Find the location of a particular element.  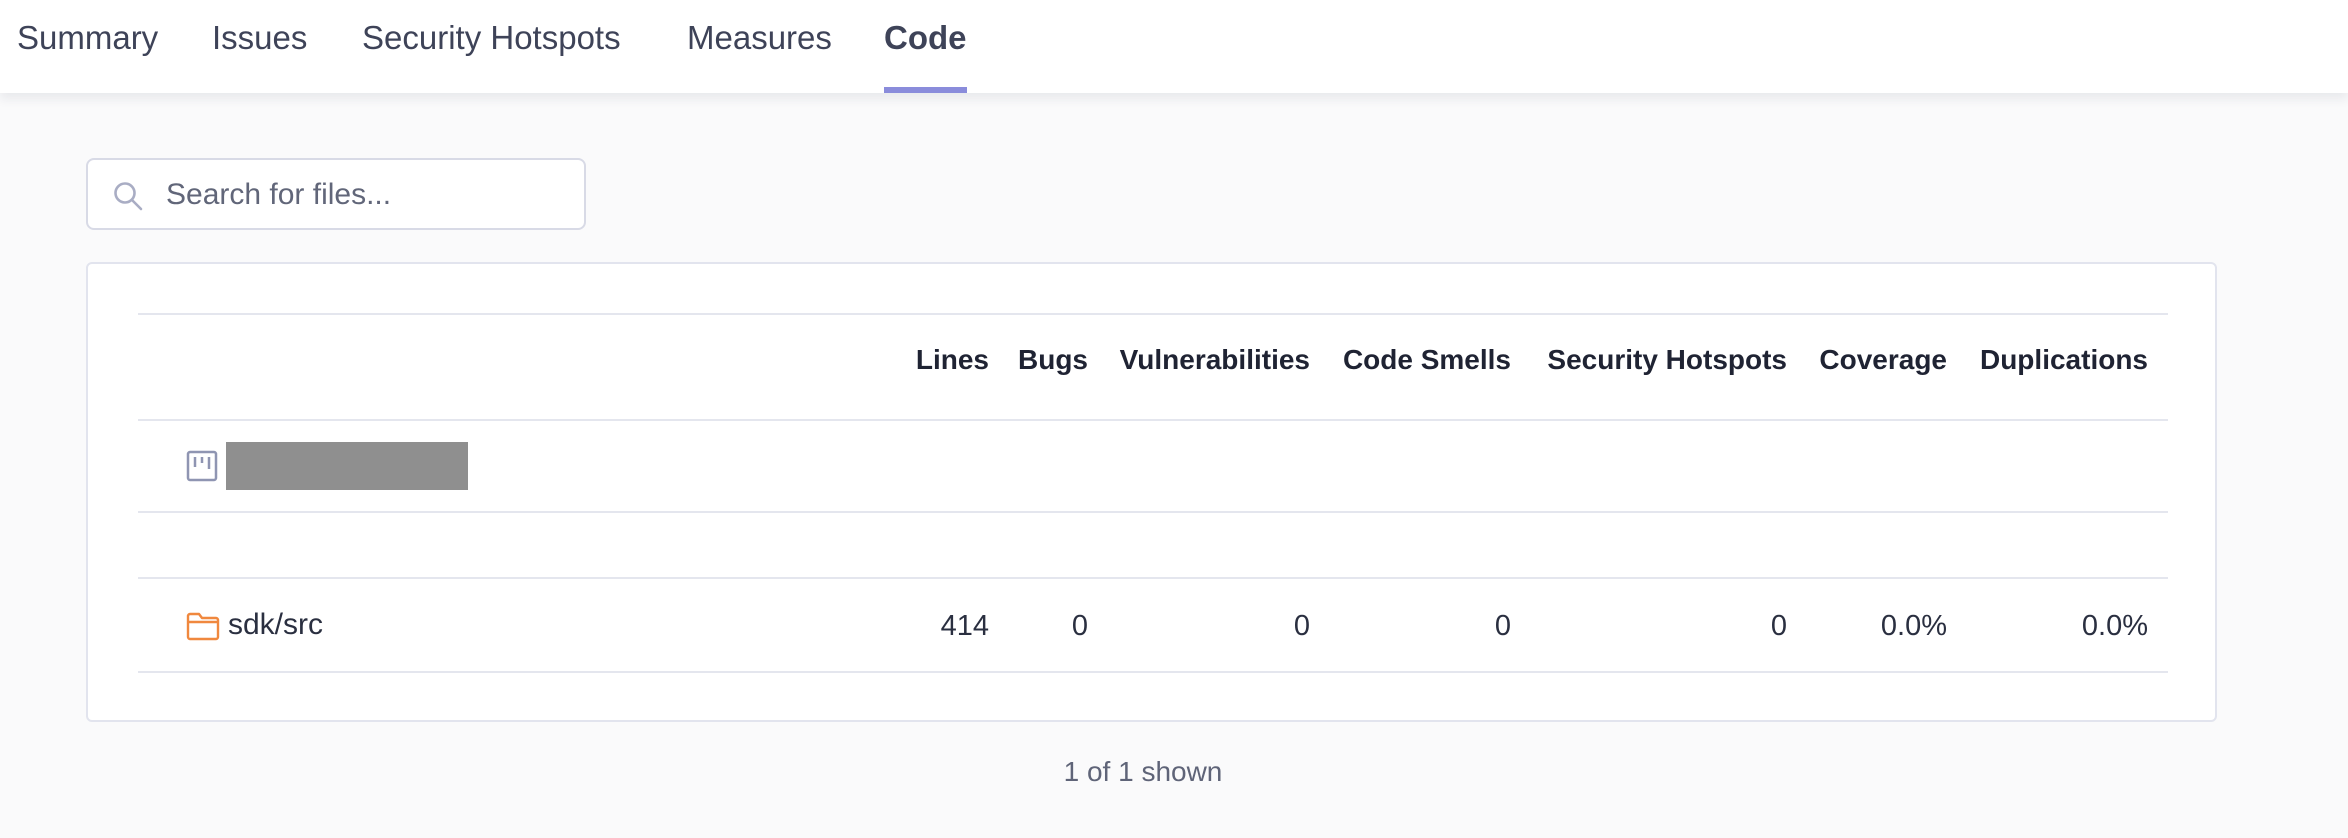

tab-issues: Issues is located at coordinates (259, 46).